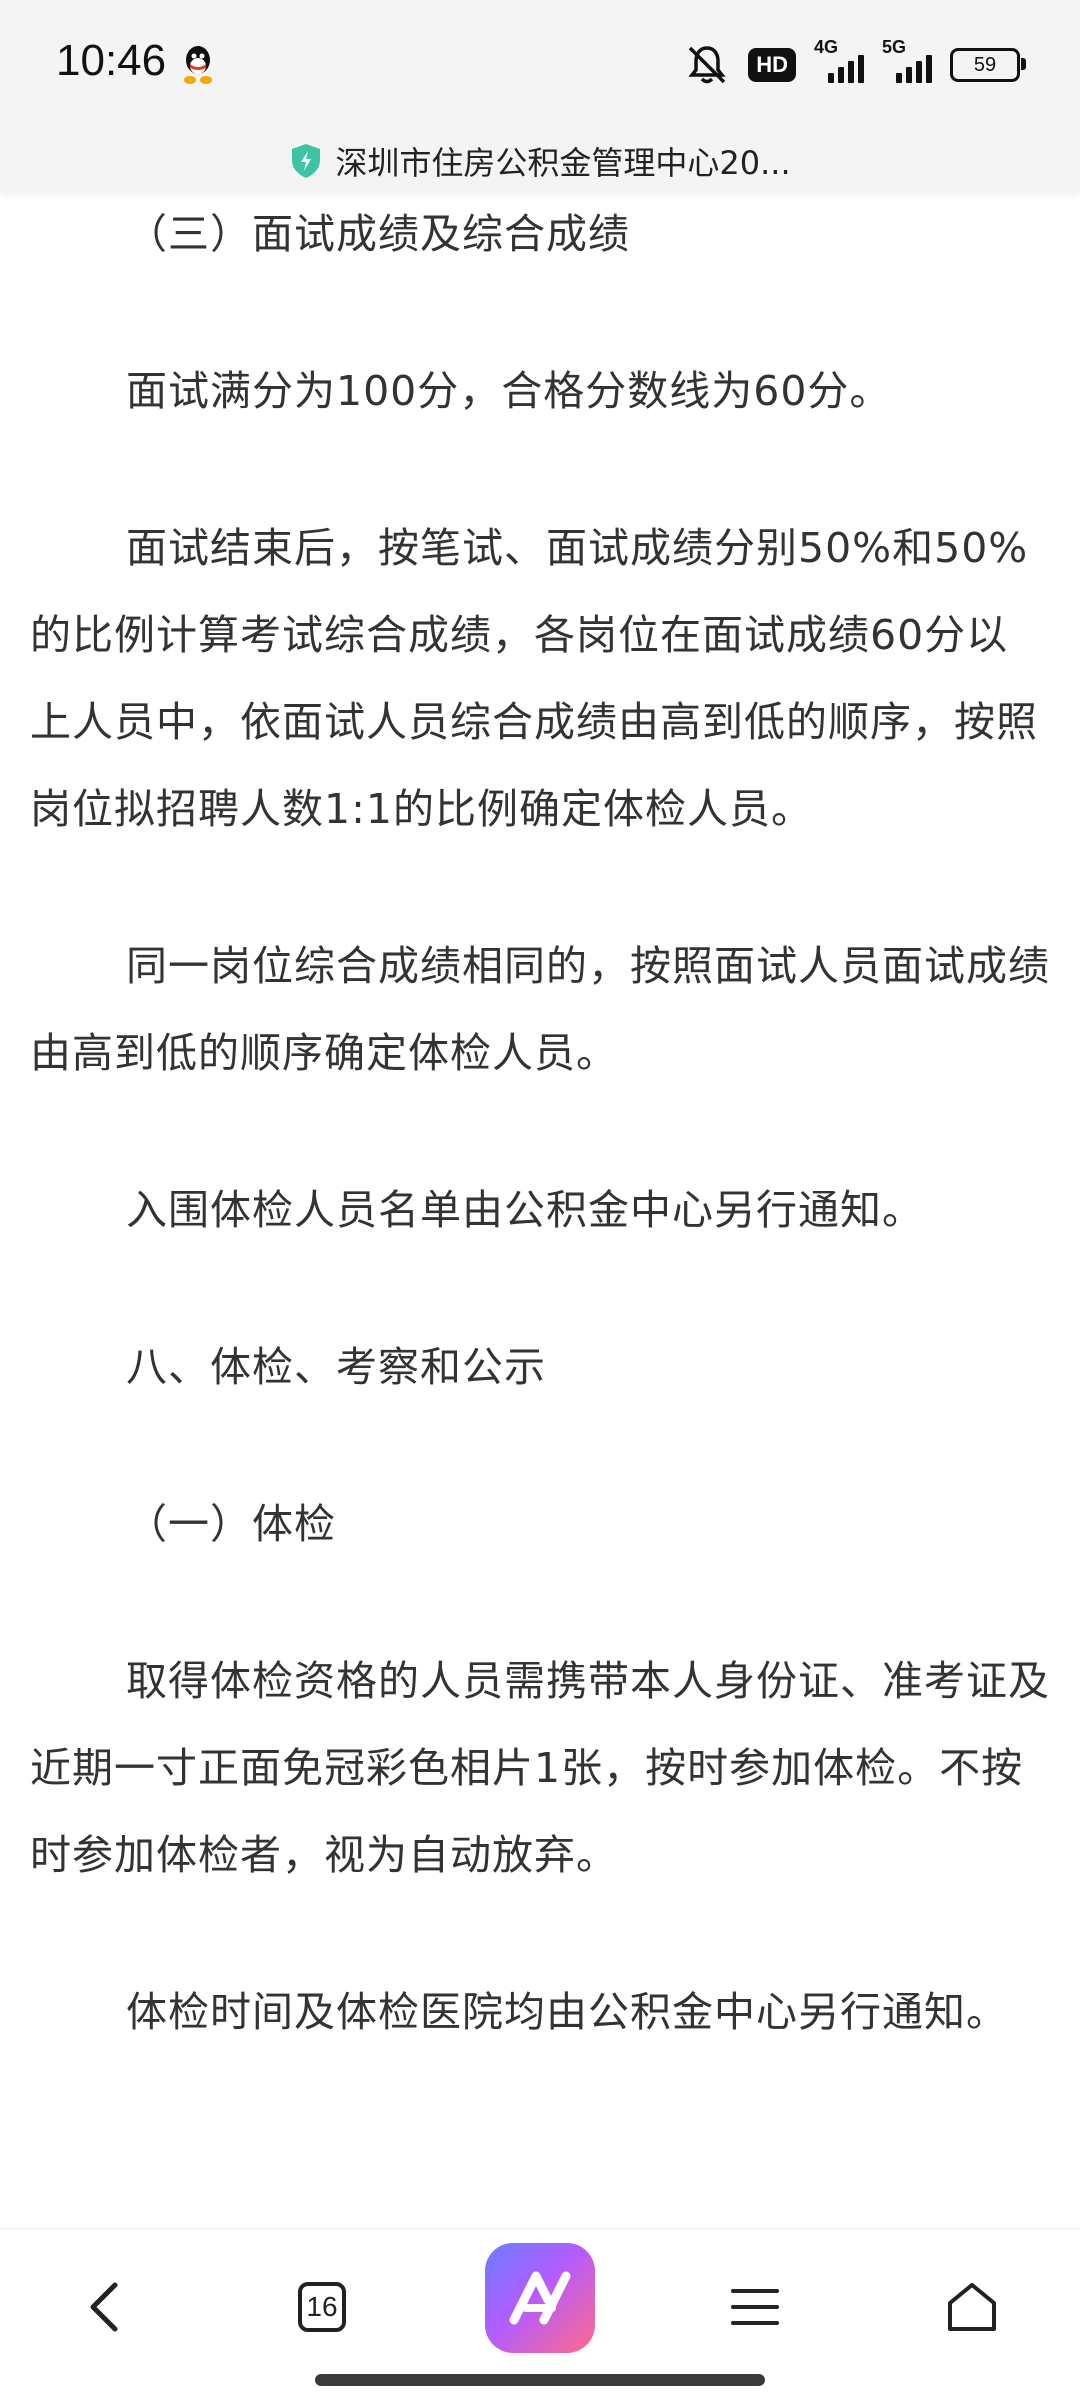  I want to click on menu-icon, so click(755, 2307).